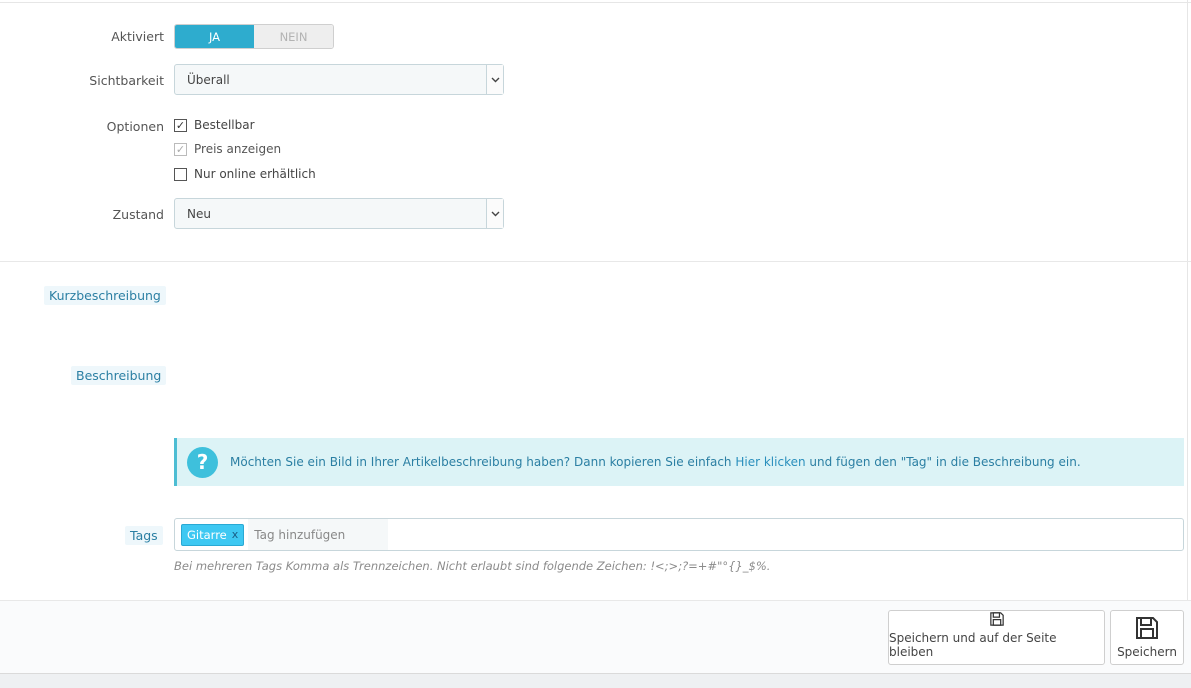 This screenshot has height=688, width=1191. I want to click on nur-online-label: Nur online erhältlich, so click(255, 174).